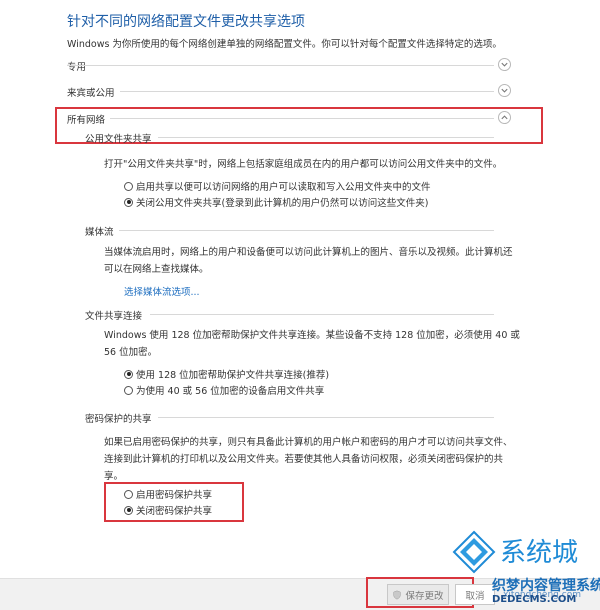 This screenshot has width=600, height=610. I want to click on expand-guest-public-chevron-down-icon, so click(504, 90).